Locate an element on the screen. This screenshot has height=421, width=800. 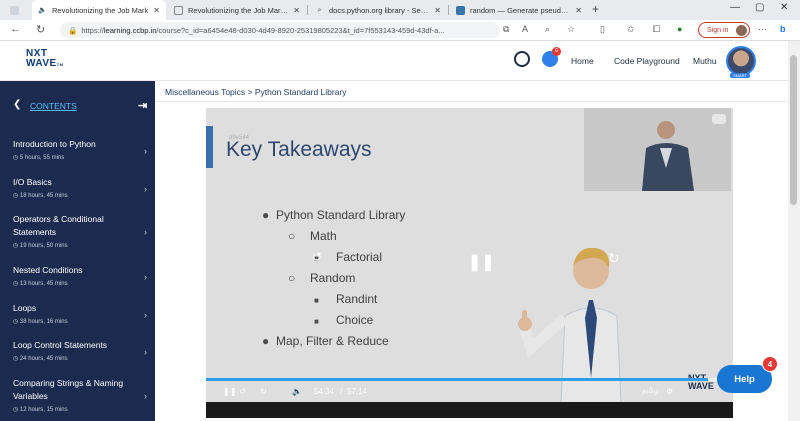
maximize-icon: ▢ is located at coordinates (759, 7).